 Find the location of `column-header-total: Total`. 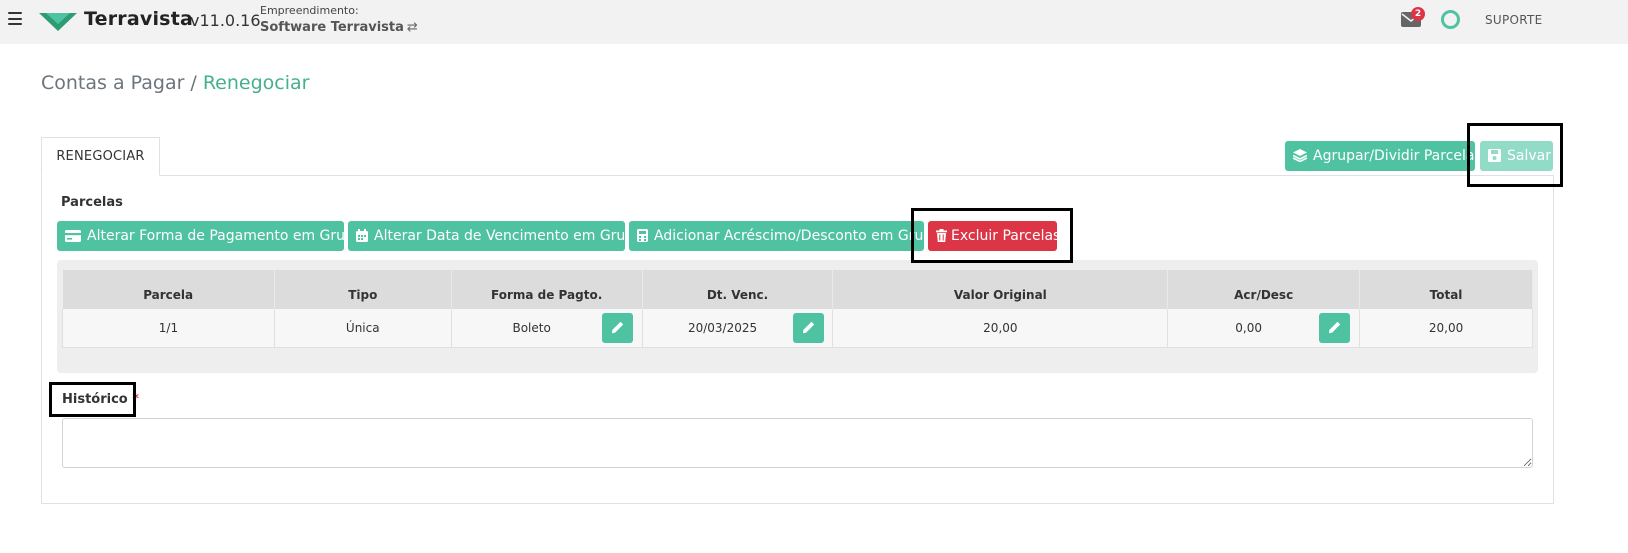

column-header-total: Total is located at coordinates (1446, 289).